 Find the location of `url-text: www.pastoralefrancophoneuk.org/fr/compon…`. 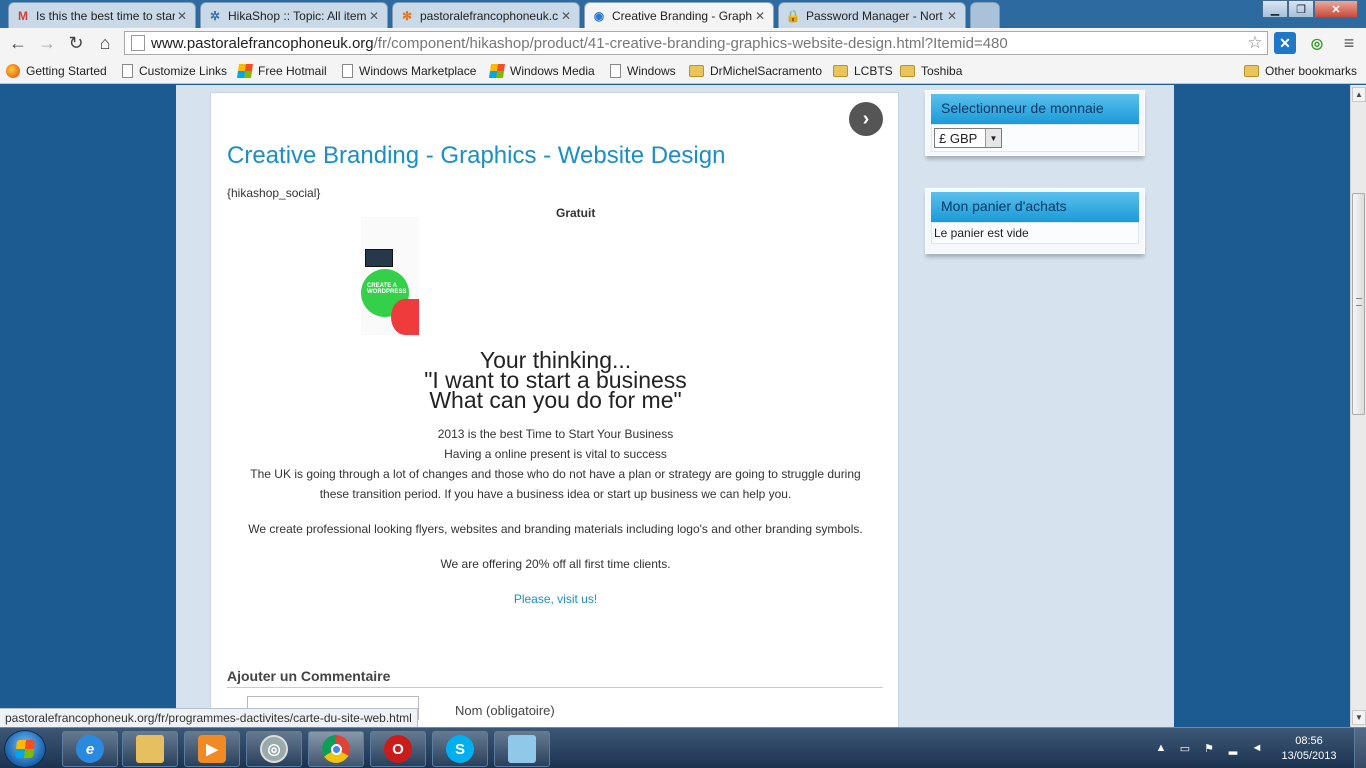

url-text: www.pastoralefrancophoneuk.org/fr/compon… is located at coordinates (697, 43).